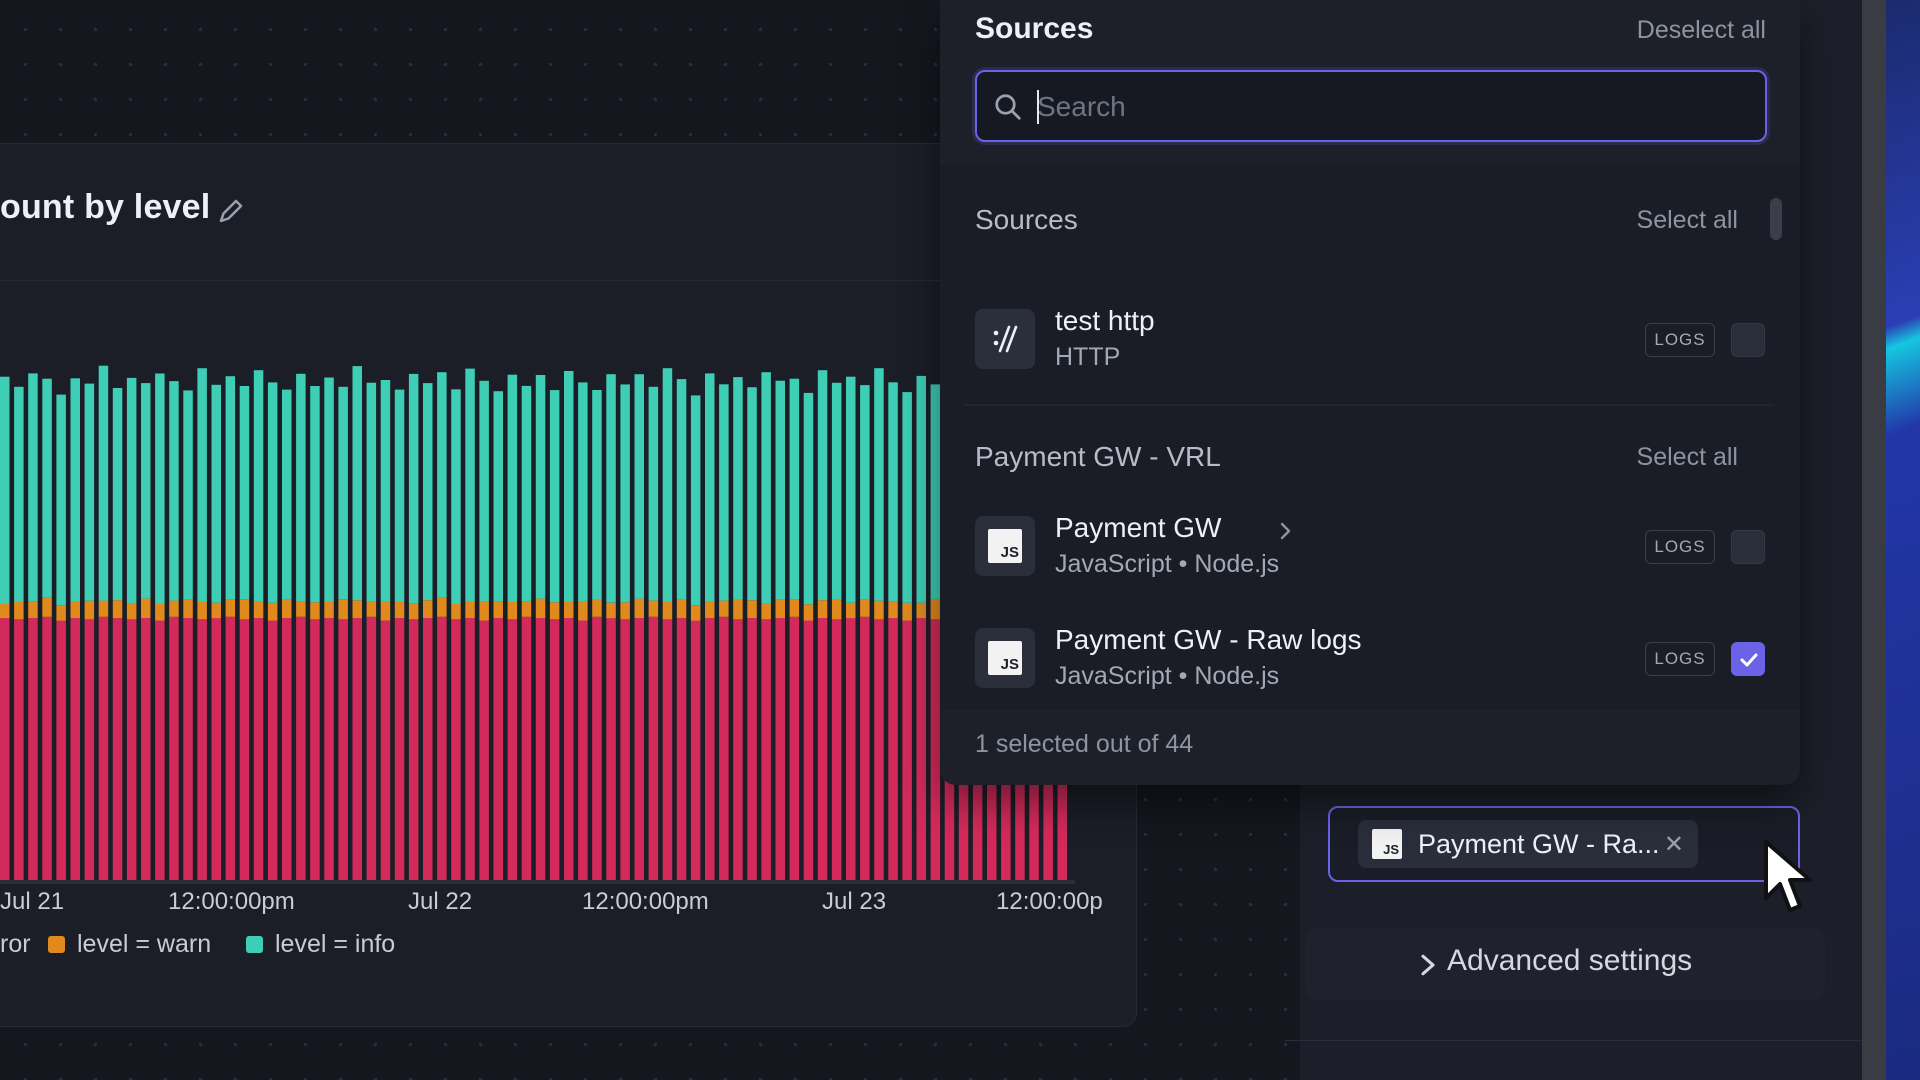 This screenshot has width=1920, height=1080. What do you see at coordinates (320, 944) in the screenshot?
I see `legend-item-info: level = info` at bounding box center [320, 944].